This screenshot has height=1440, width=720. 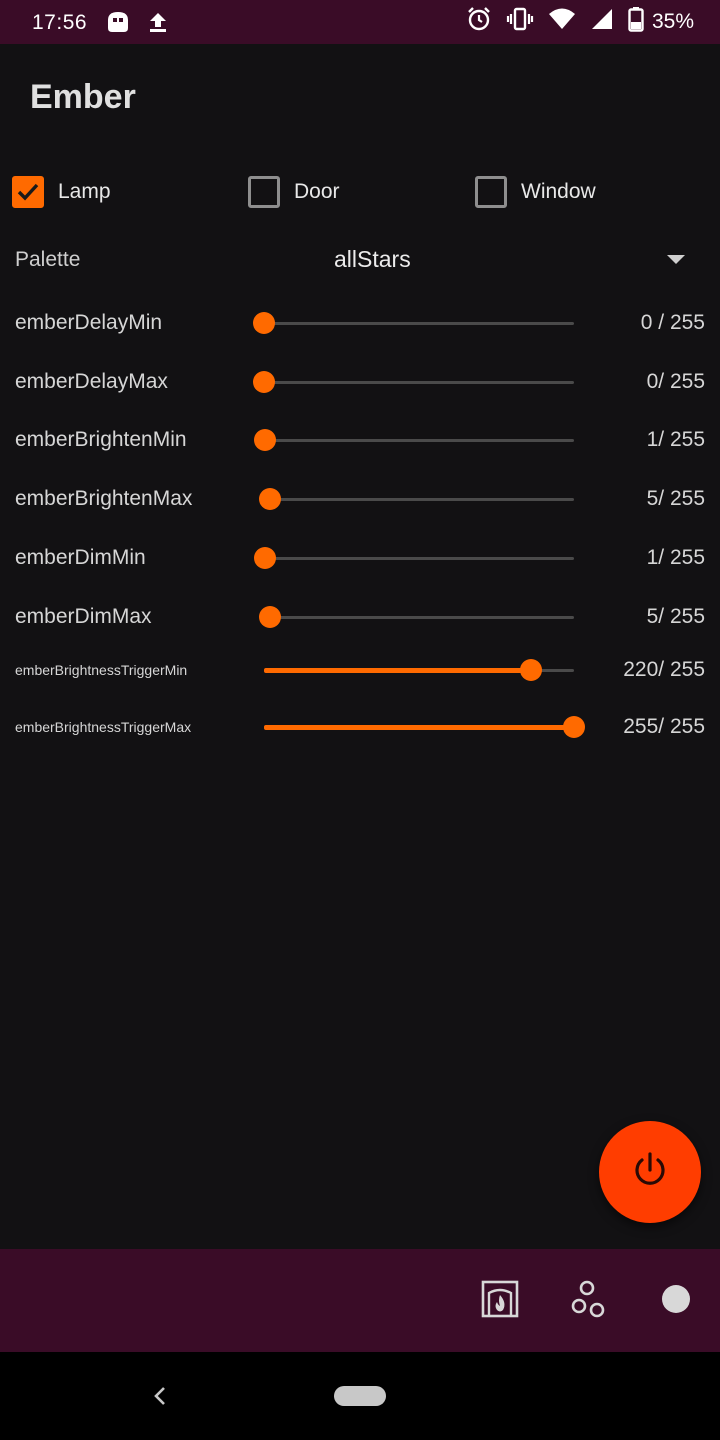 I want to click on ember-brighten-max-slider, so click(x=416, y=499).